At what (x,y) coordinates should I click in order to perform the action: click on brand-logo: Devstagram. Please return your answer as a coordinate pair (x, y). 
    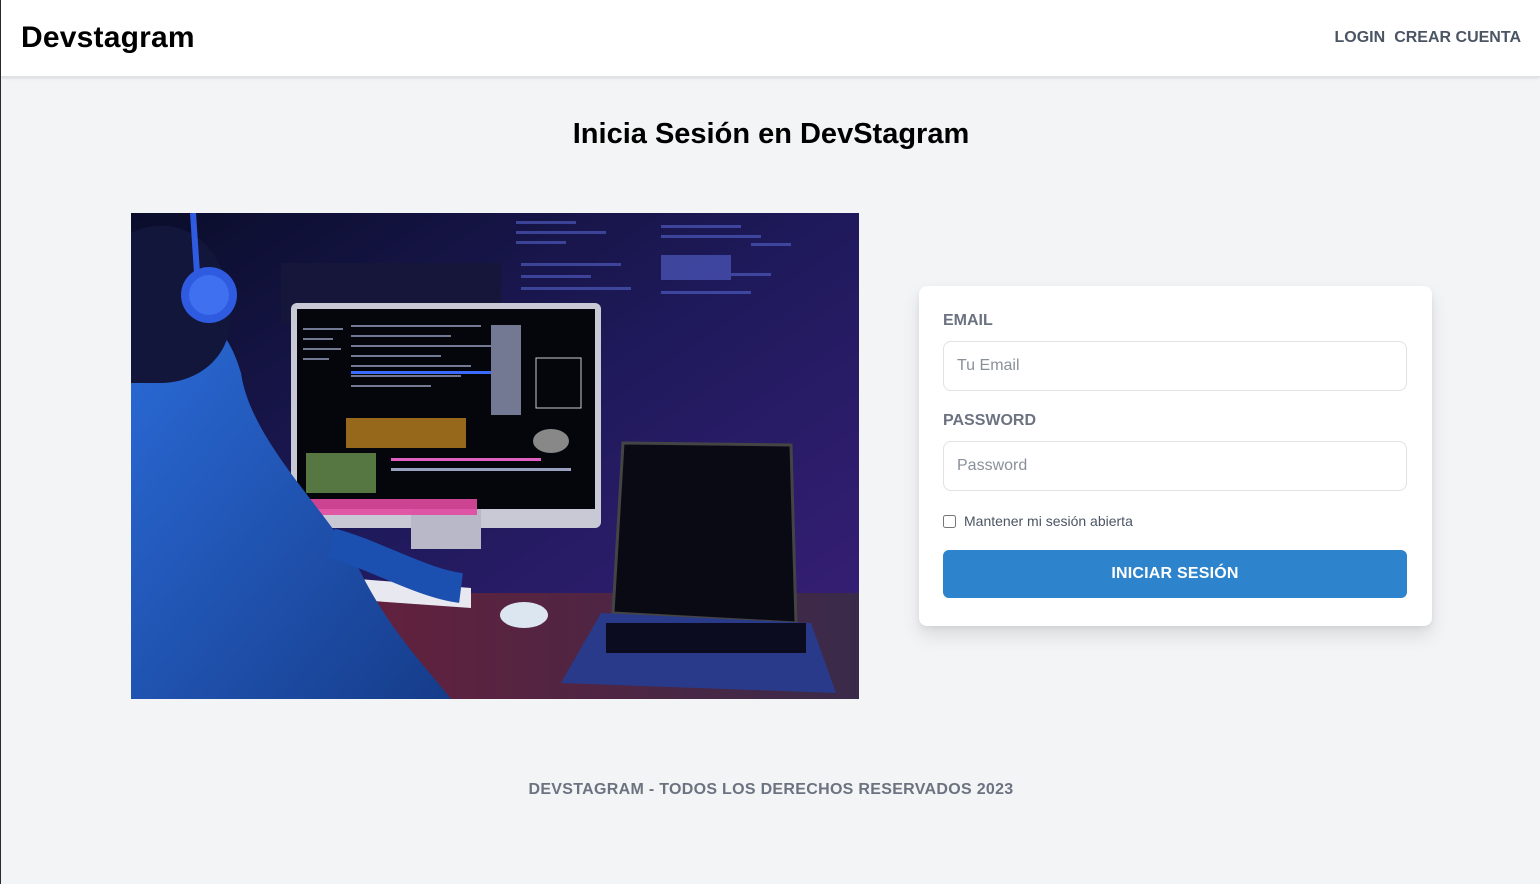
    Looking at the image, I should click on (108, 38).